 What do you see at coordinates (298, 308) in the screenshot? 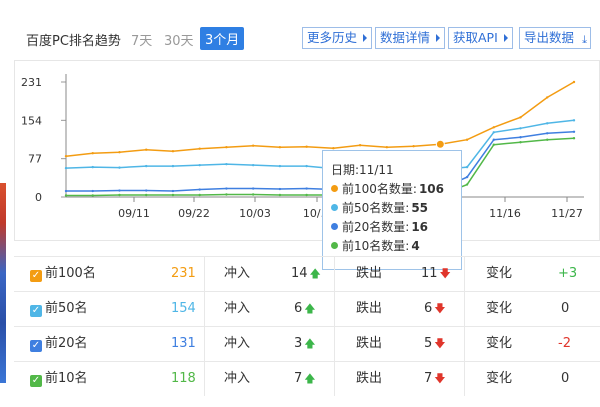
I see `rush-in-value: 6` at bounding box center [298, 308].